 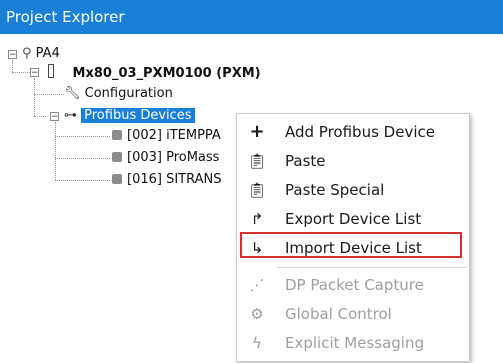 What do you see at coordinates (166, 73) in the screenshot?
I see `tree-node-device-label: Mx80_03_PXM0100 (PXM)` at bounding box center [166, 73].